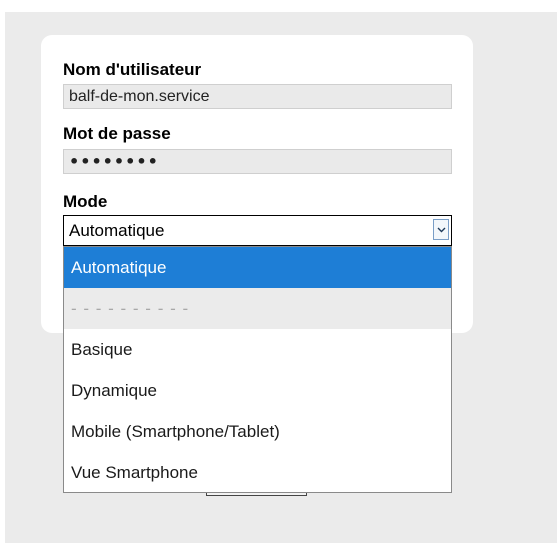  What do you see at coordinates (441, 229) in the screenshot?
I see `chevron-down-icon` at bounding box center [441, 229].